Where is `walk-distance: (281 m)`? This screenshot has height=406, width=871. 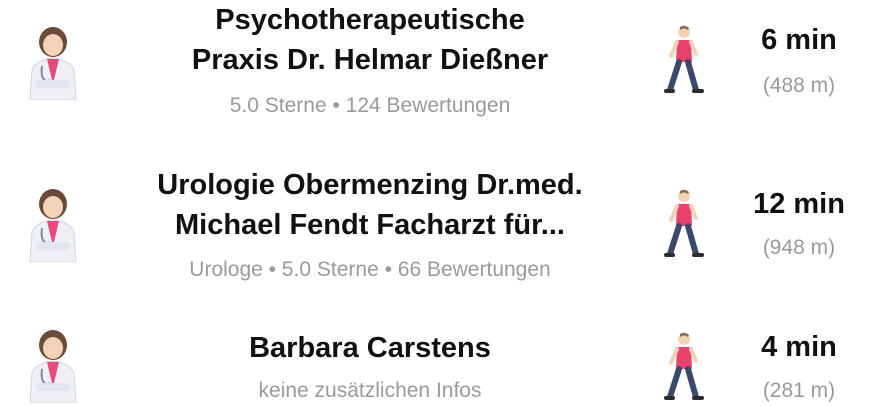
walk-distance: (281 m) is located at coordinates (799, 390).